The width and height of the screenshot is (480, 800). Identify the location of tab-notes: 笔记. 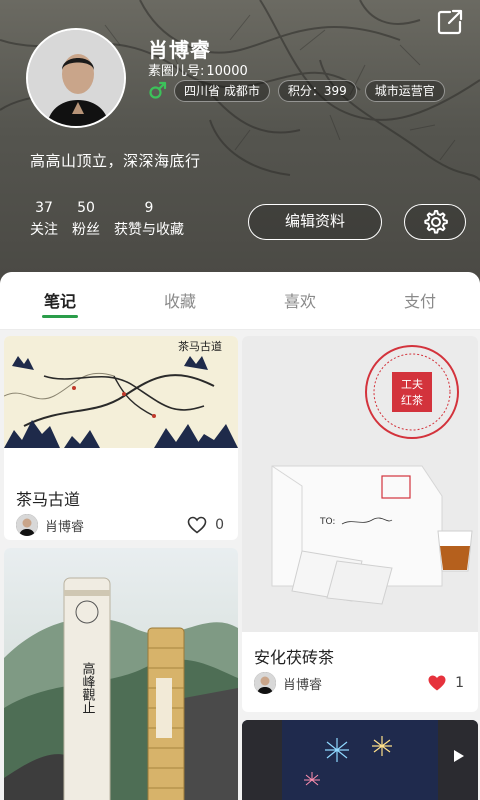
(60, 300).